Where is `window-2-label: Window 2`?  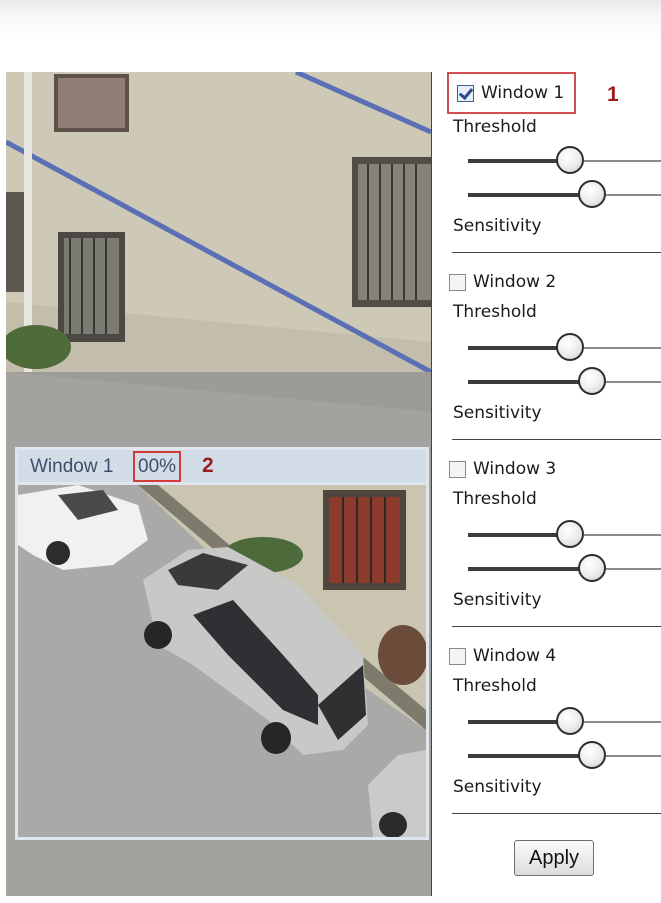
window-2-label: Window 2 is located at coordinates (515, 282).